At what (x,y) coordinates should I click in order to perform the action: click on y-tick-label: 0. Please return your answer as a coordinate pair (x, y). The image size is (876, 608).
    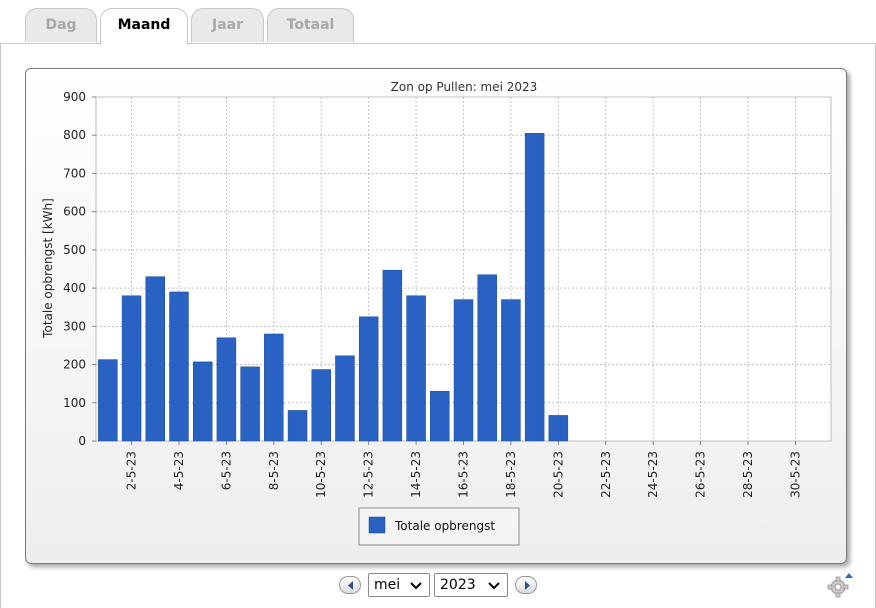
    Looking at the image, I should click on (82, 441).